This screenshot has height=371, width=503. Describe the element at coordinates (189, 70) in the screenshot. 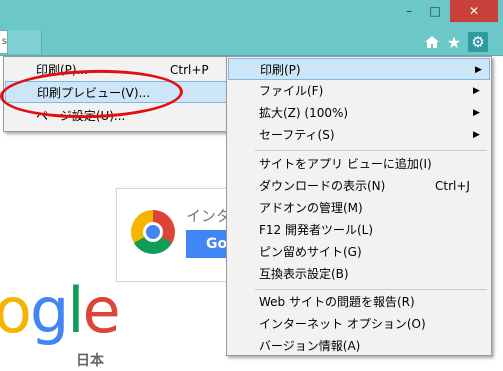

I see `menu-item-shortcut: Ctrl+P` at that location.